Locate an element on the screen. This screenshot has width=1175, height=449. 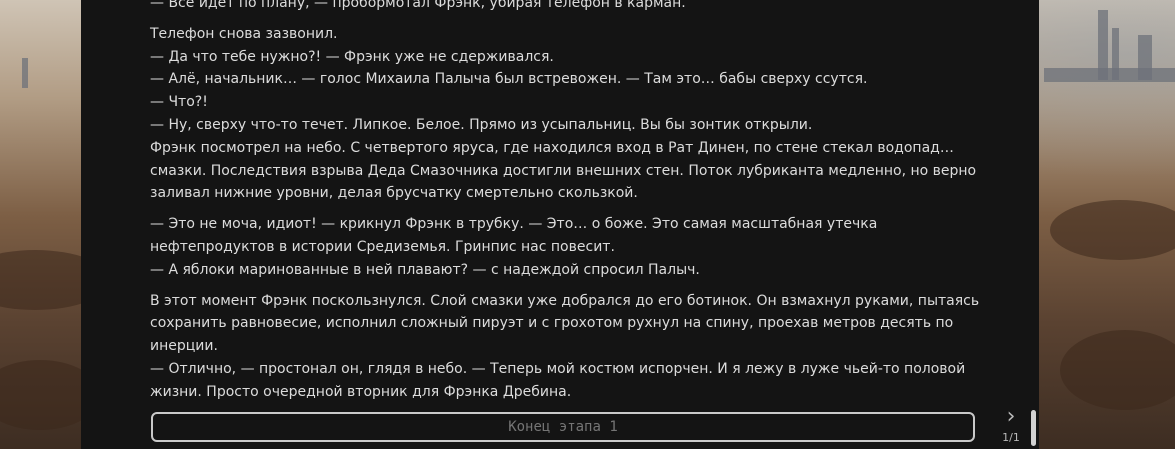
next-page-button: › is located at coordinates (1011, 417).